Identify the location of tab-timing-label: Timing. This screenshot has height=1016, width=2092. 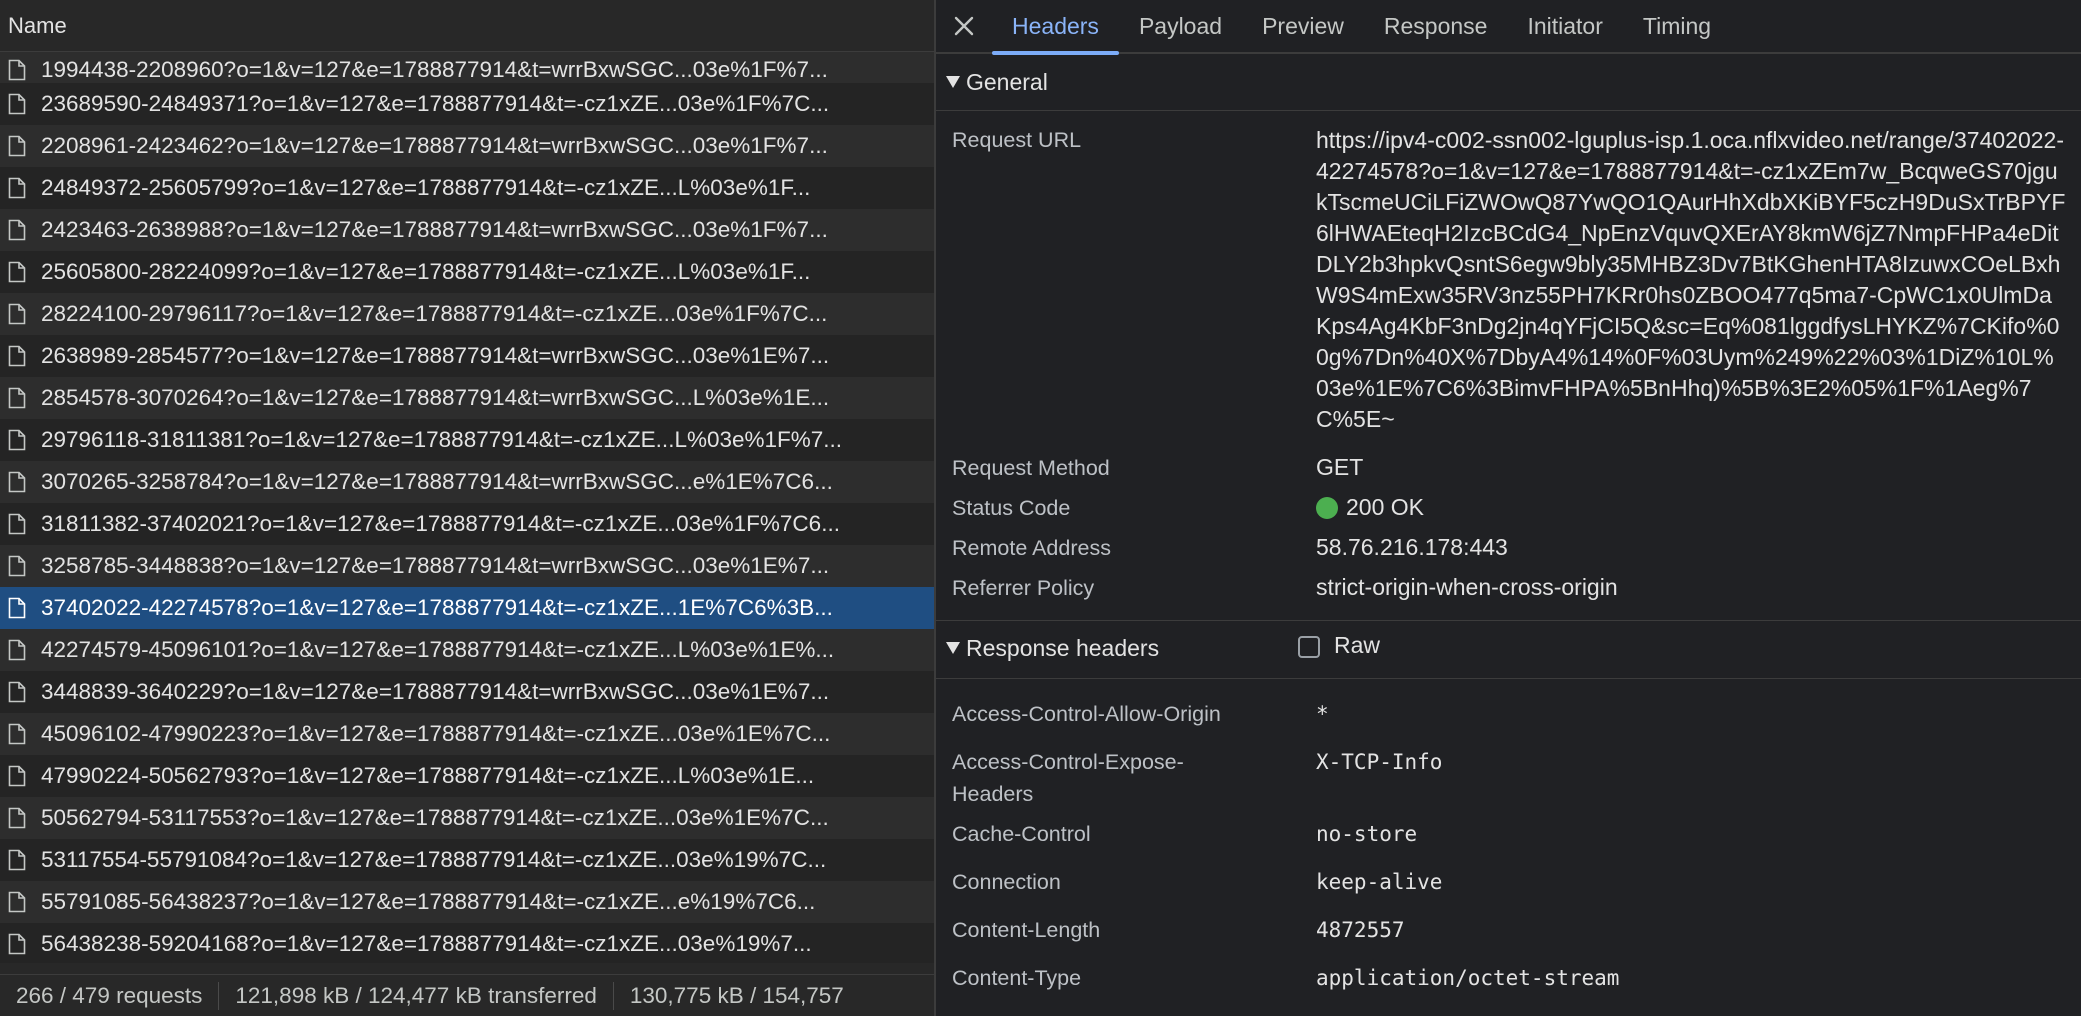
(1677, 25).